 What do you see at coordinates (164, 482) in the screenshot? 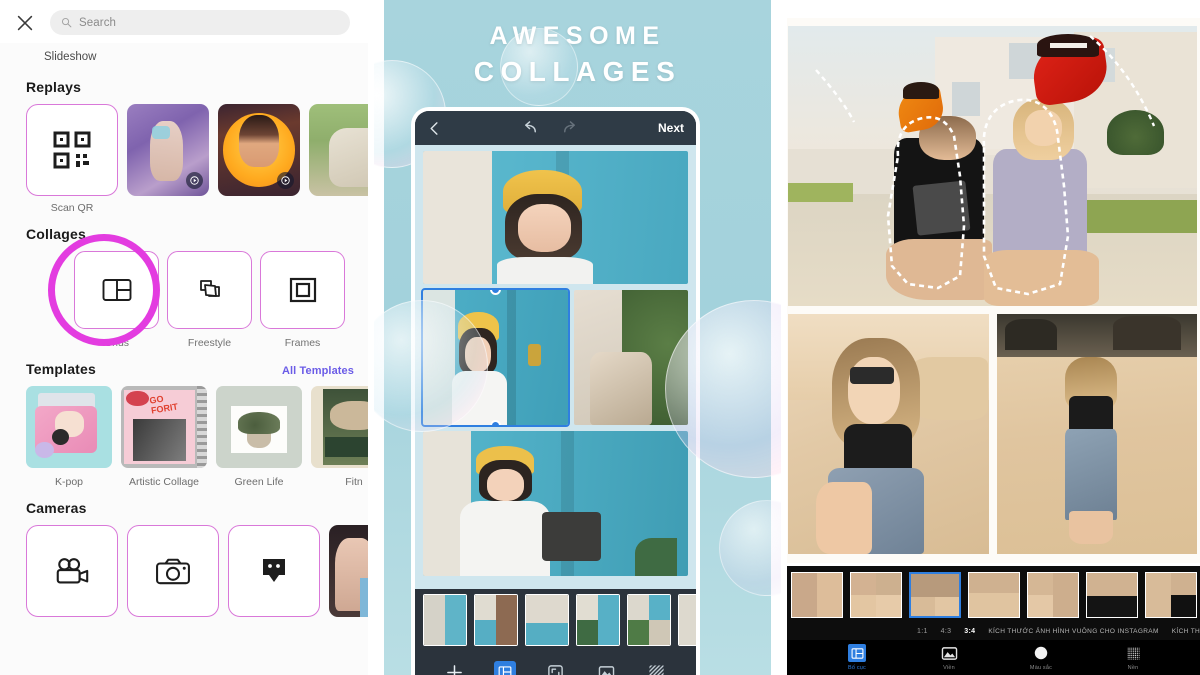
I see `template-label: Artistic Collage` at bounding box center [164, 482].